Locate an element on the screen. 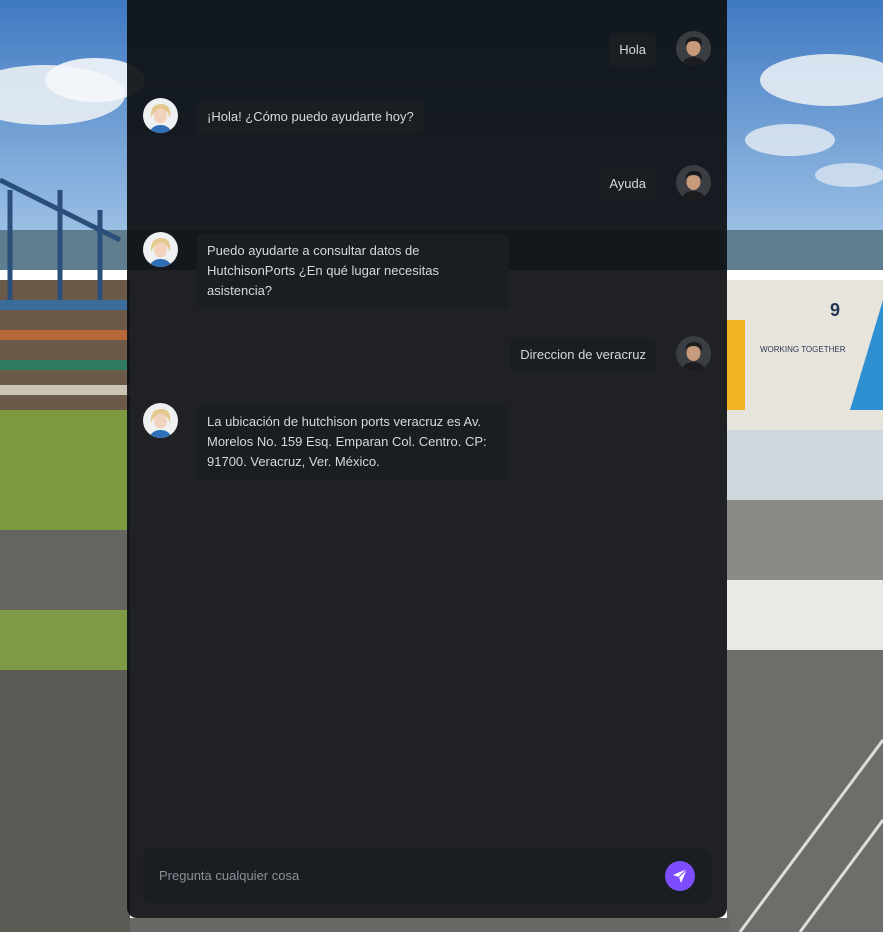 The width and height of the screenshot is (883, 932). chat-input-bar is located at coordinates (427, 875).